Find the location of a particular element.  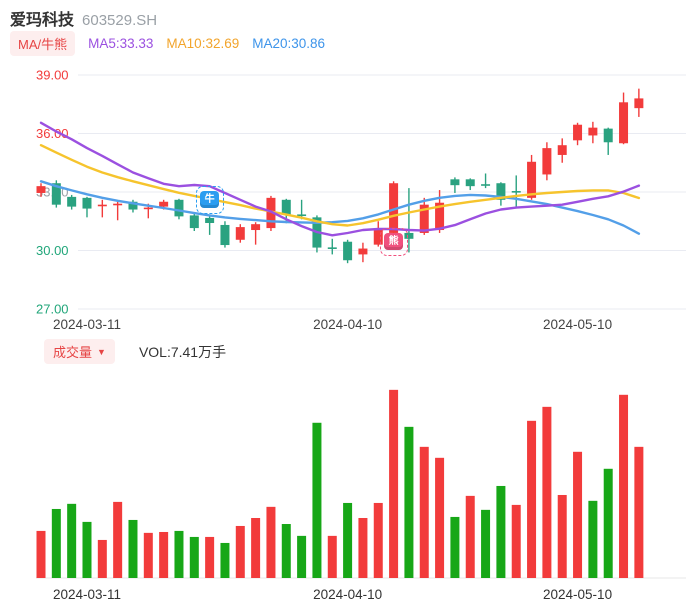

y-axis-tick-label: 39.00 is located at coordinates (52, 75).